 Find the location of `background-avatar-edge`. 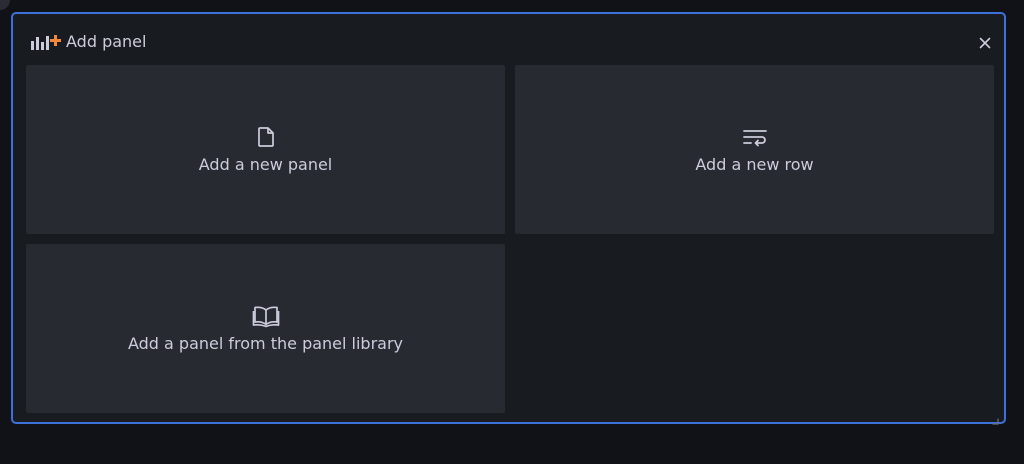

background-avatar-edge is located at coordinates (5, 5).